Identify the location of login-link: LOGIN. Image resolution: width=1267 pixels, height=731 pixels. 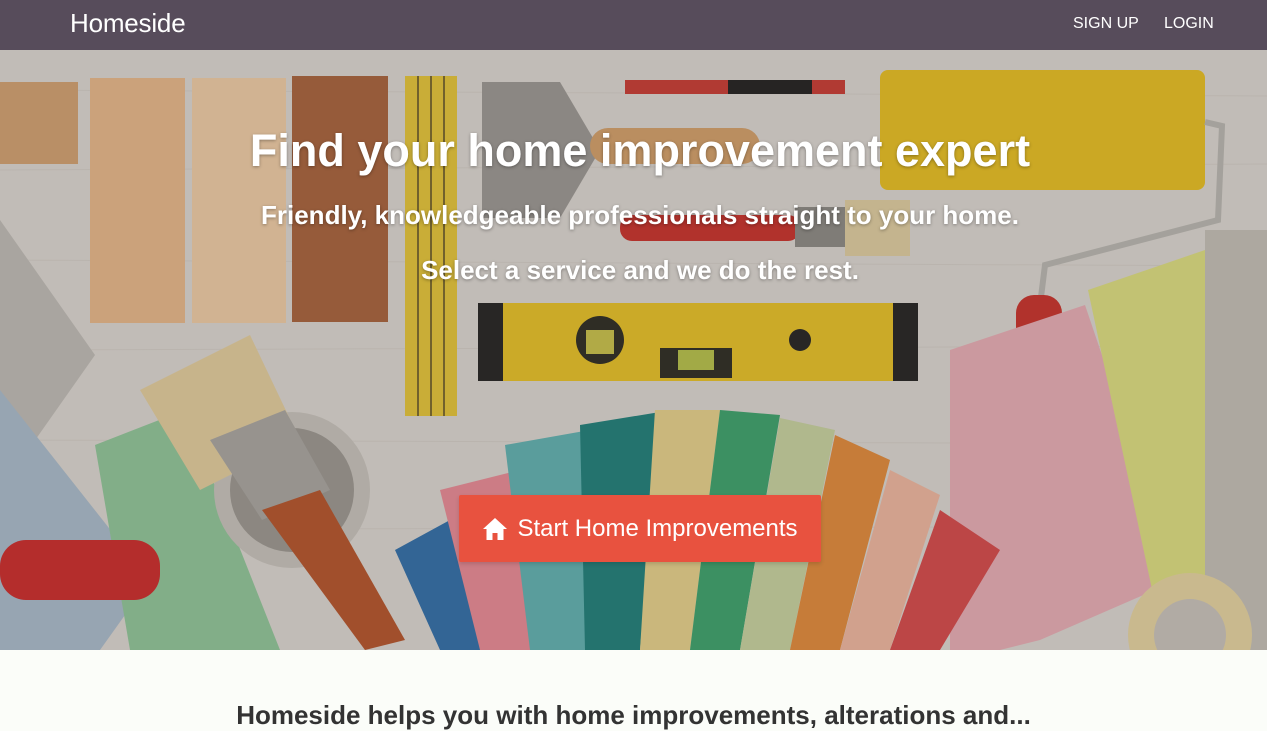
(1189, 24).